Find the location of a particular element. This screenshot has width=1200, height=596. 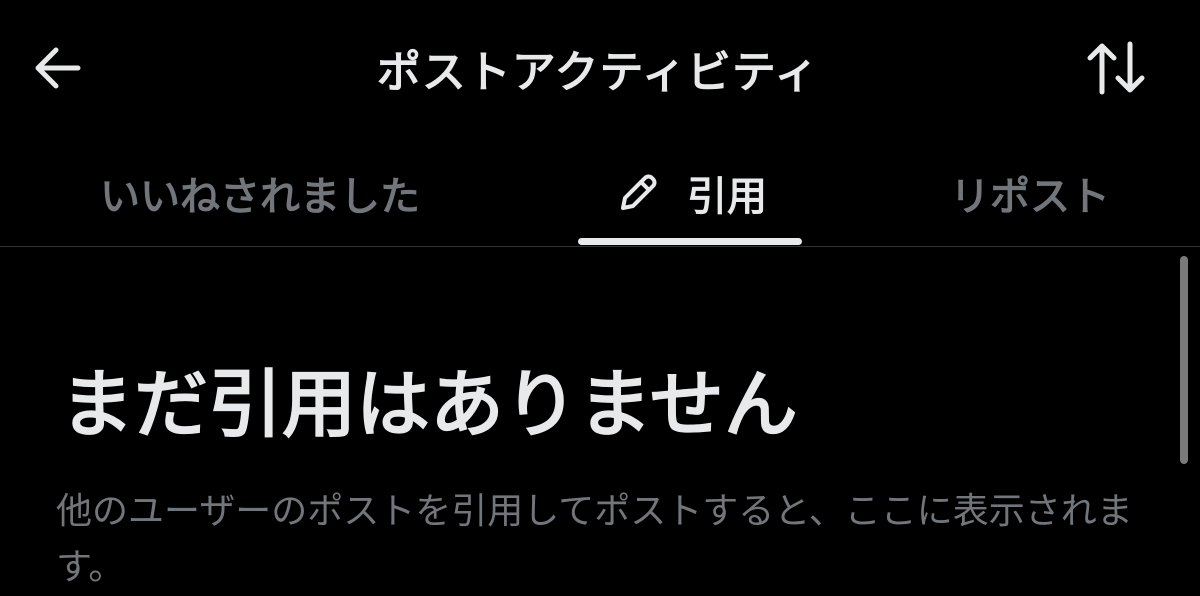

page-title: ポストアクティビティ is located at coordinates (598, 72).